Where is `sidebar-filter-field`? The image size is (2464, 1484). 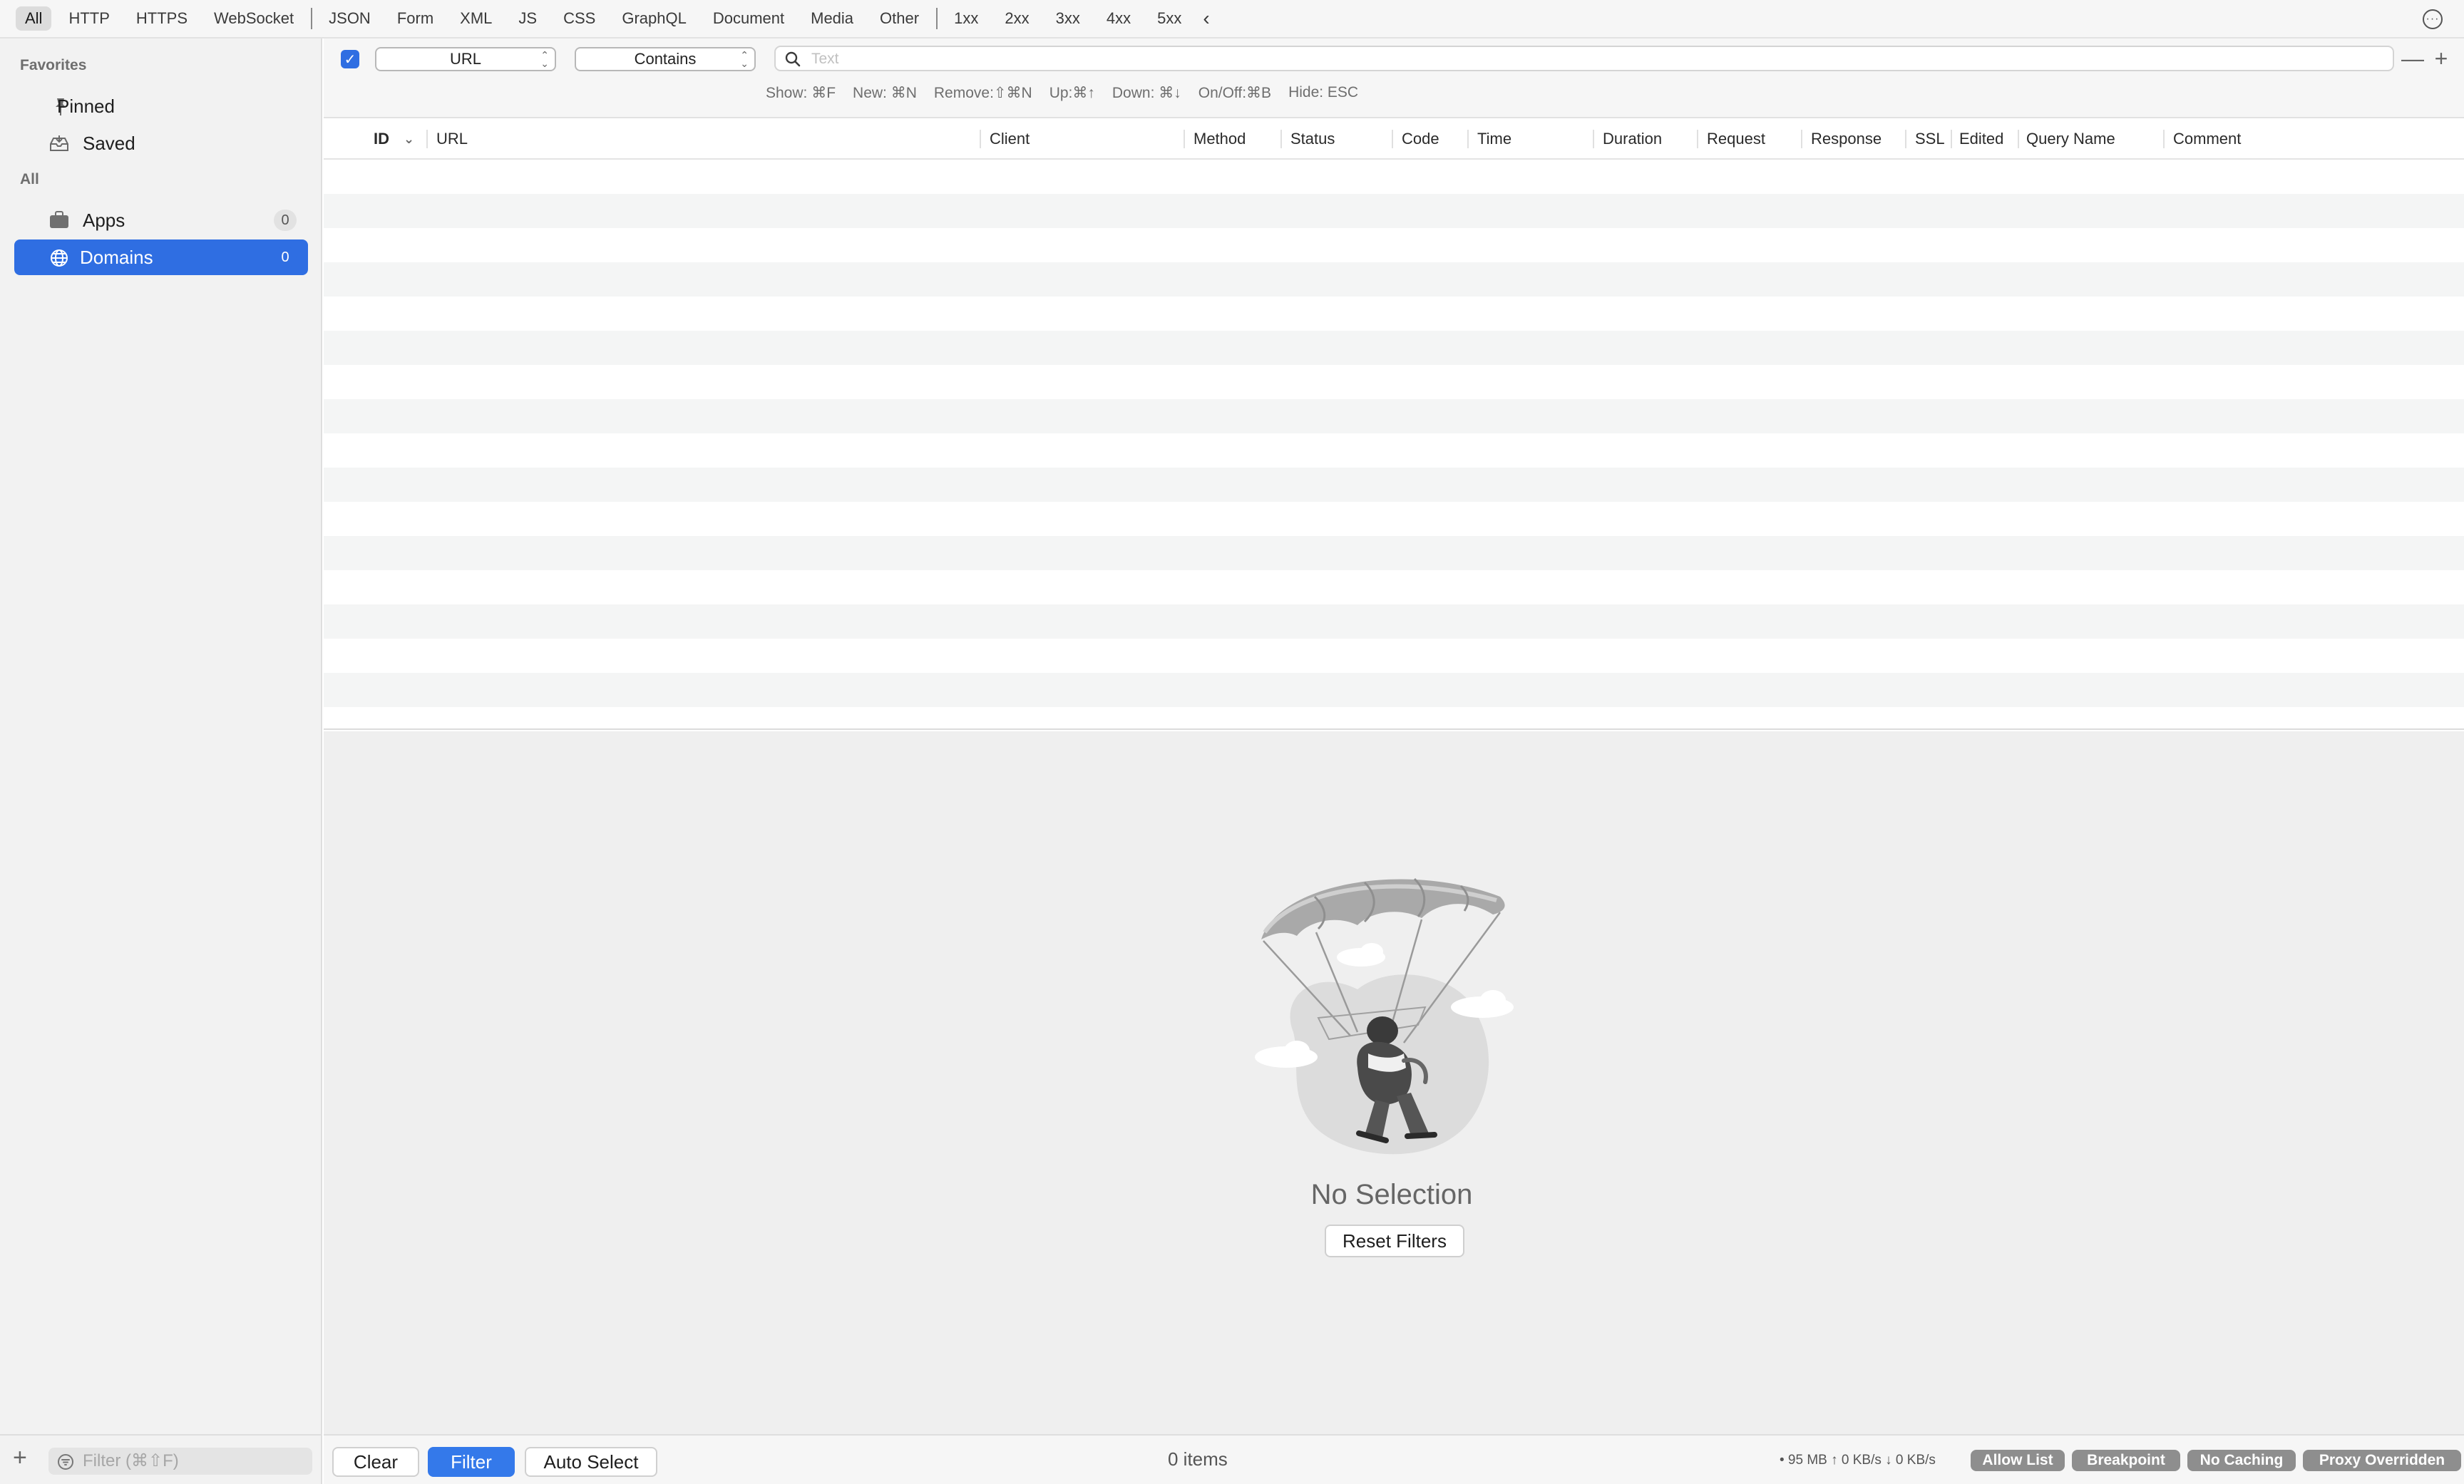
sidebar-filter-field is located at coordinates (180, 1461).